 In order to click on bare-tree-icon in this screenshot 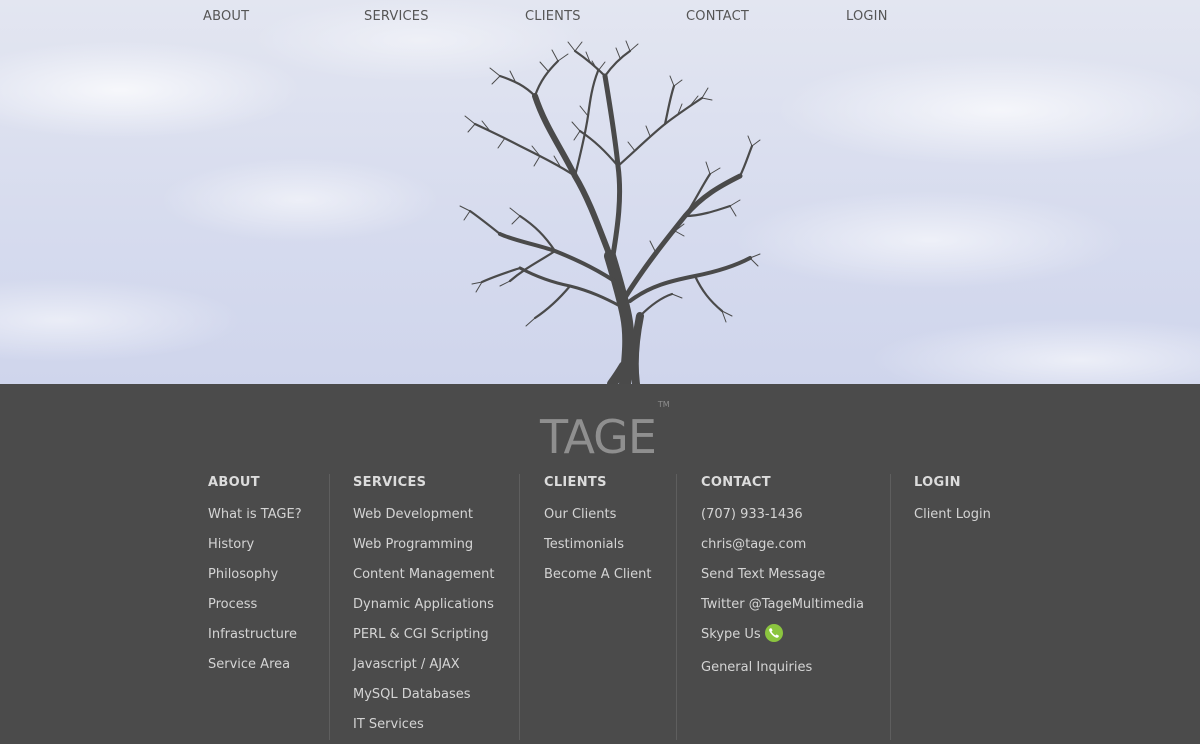, I will do `click(610, 212)`.